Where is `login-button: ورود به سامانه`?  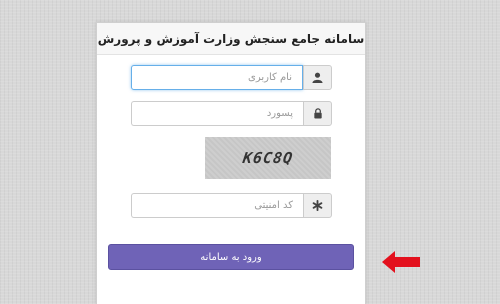 login-button: ورود به سامانه is located at coordinates (231, 257).